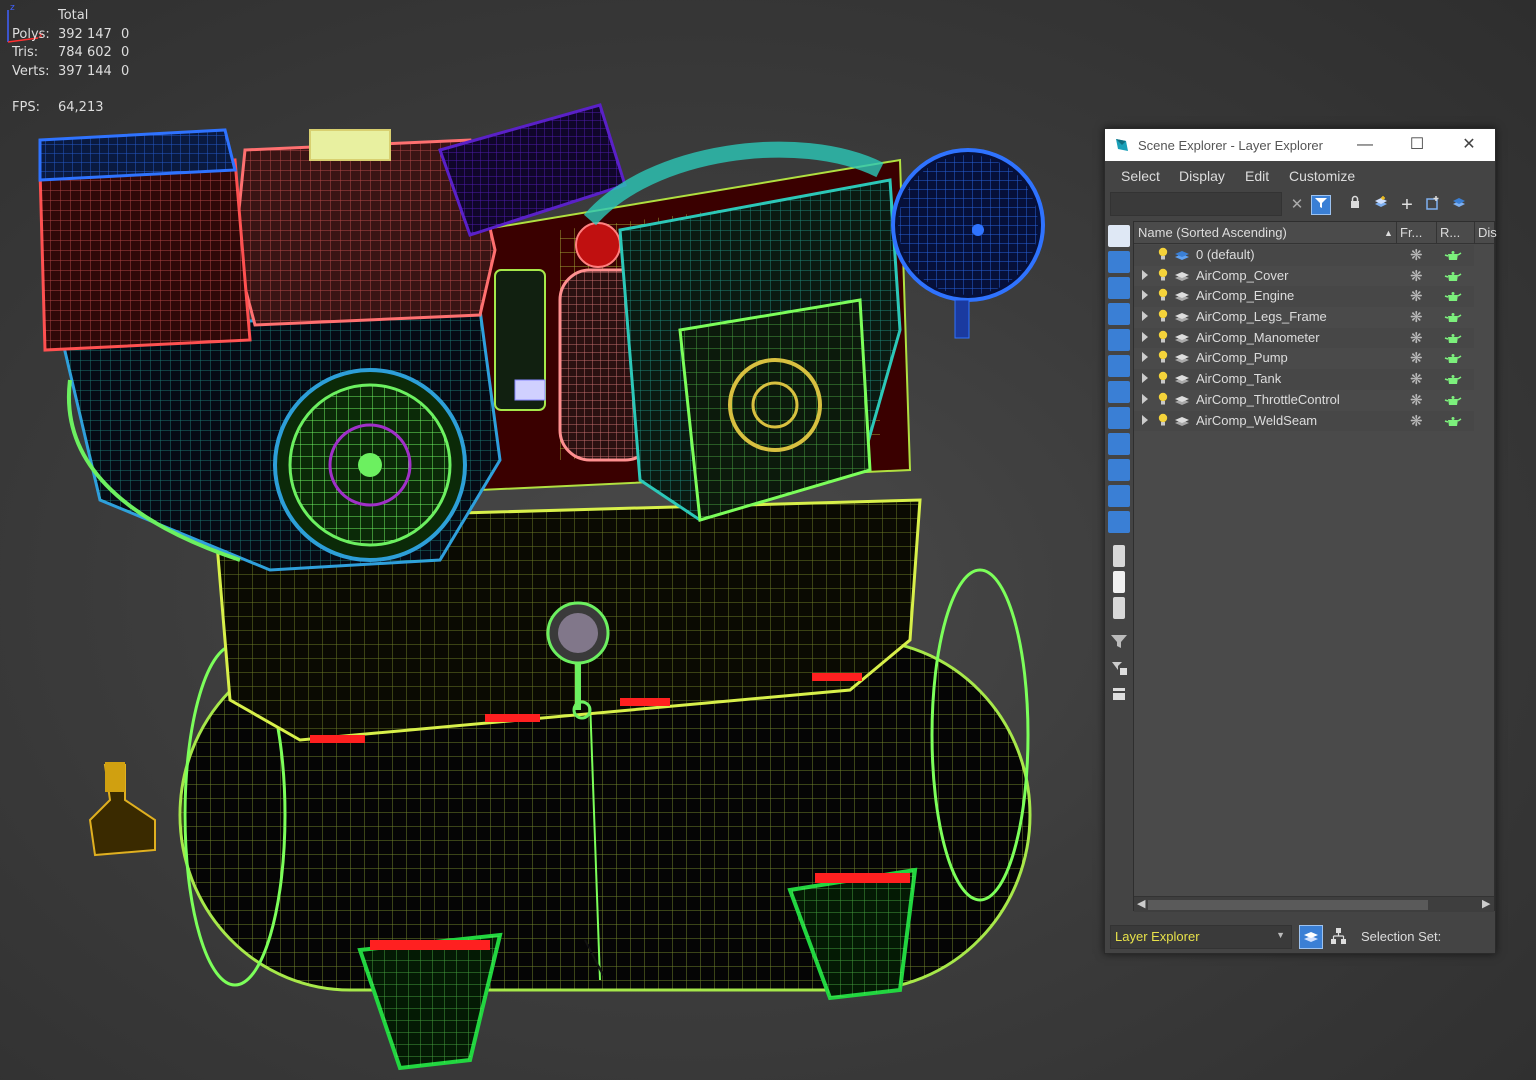 The image size is (1536, 1080). Describe the element at coordinates (1487, 232) in the screenshot. I see `column-display: Dis` at that location.